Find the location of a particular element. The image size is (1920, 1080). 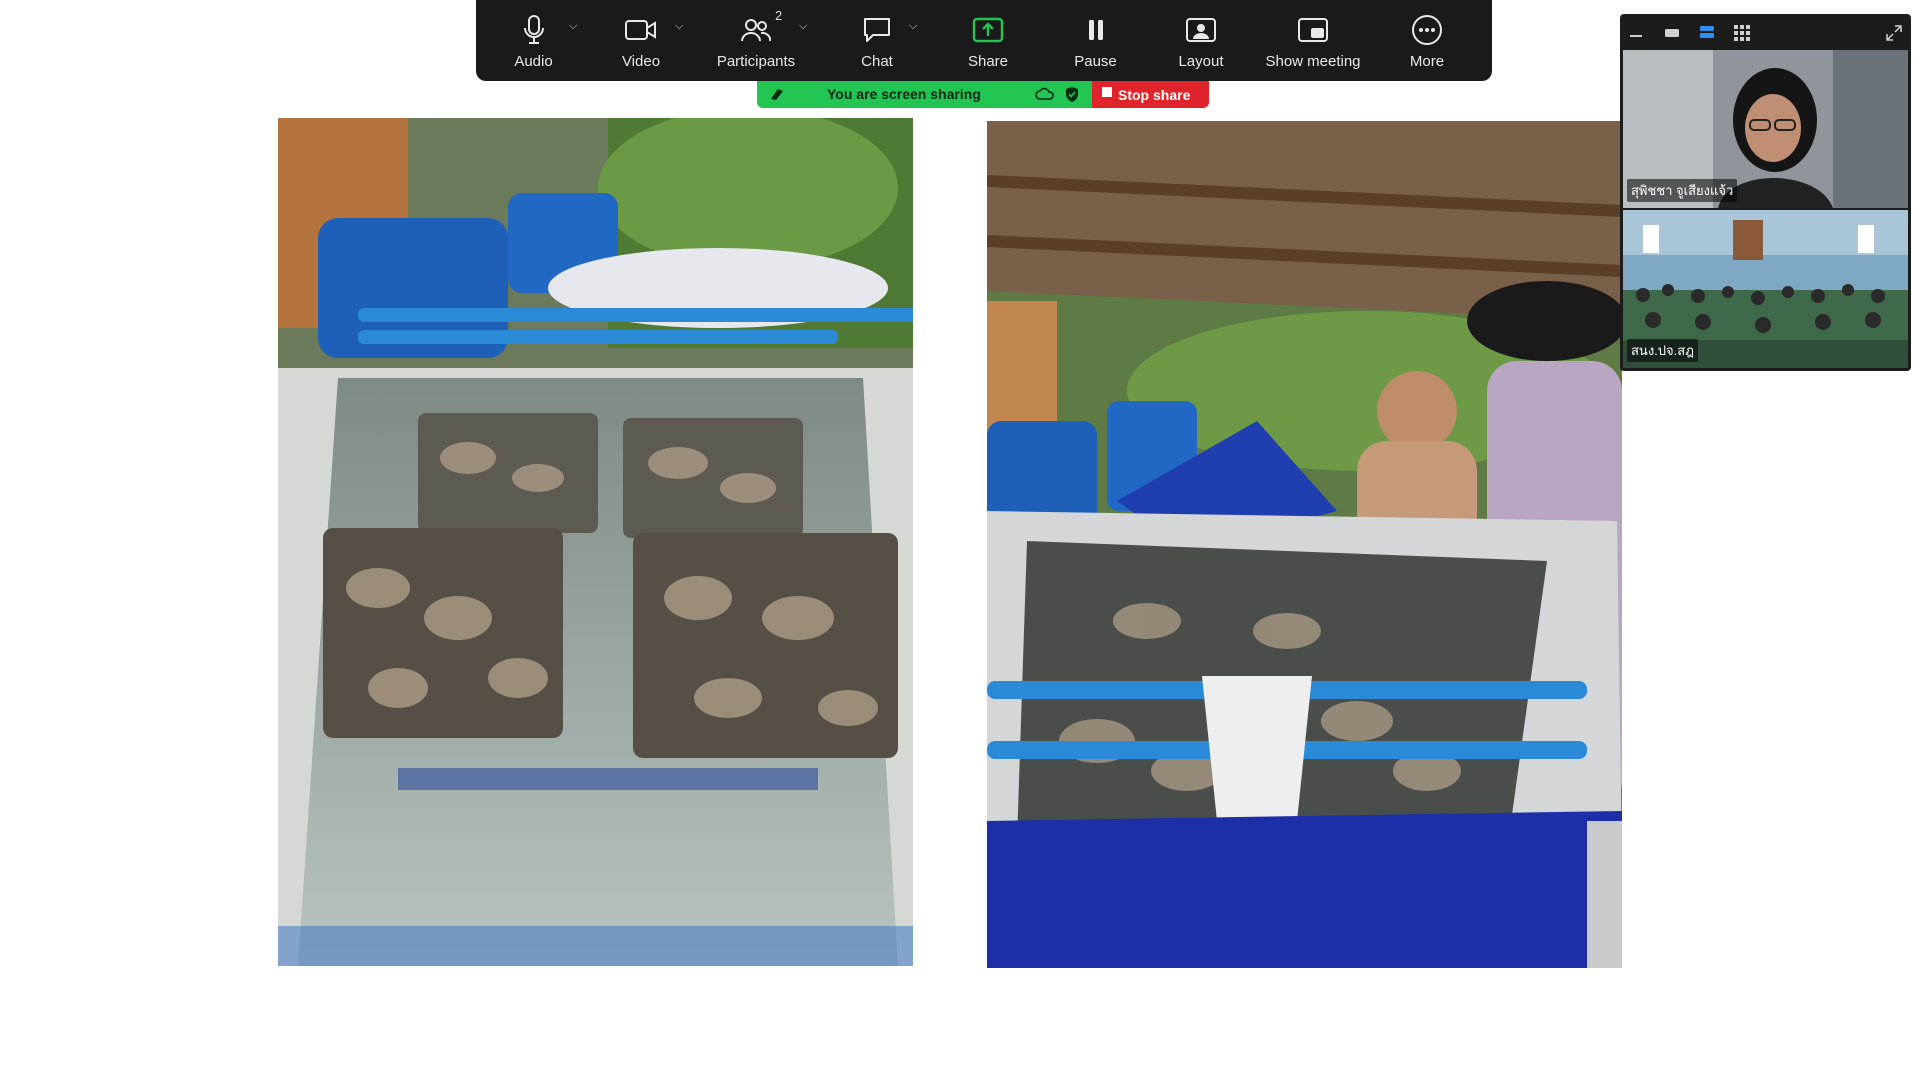

audio-label: Audio is located at coordinates (533, 61).